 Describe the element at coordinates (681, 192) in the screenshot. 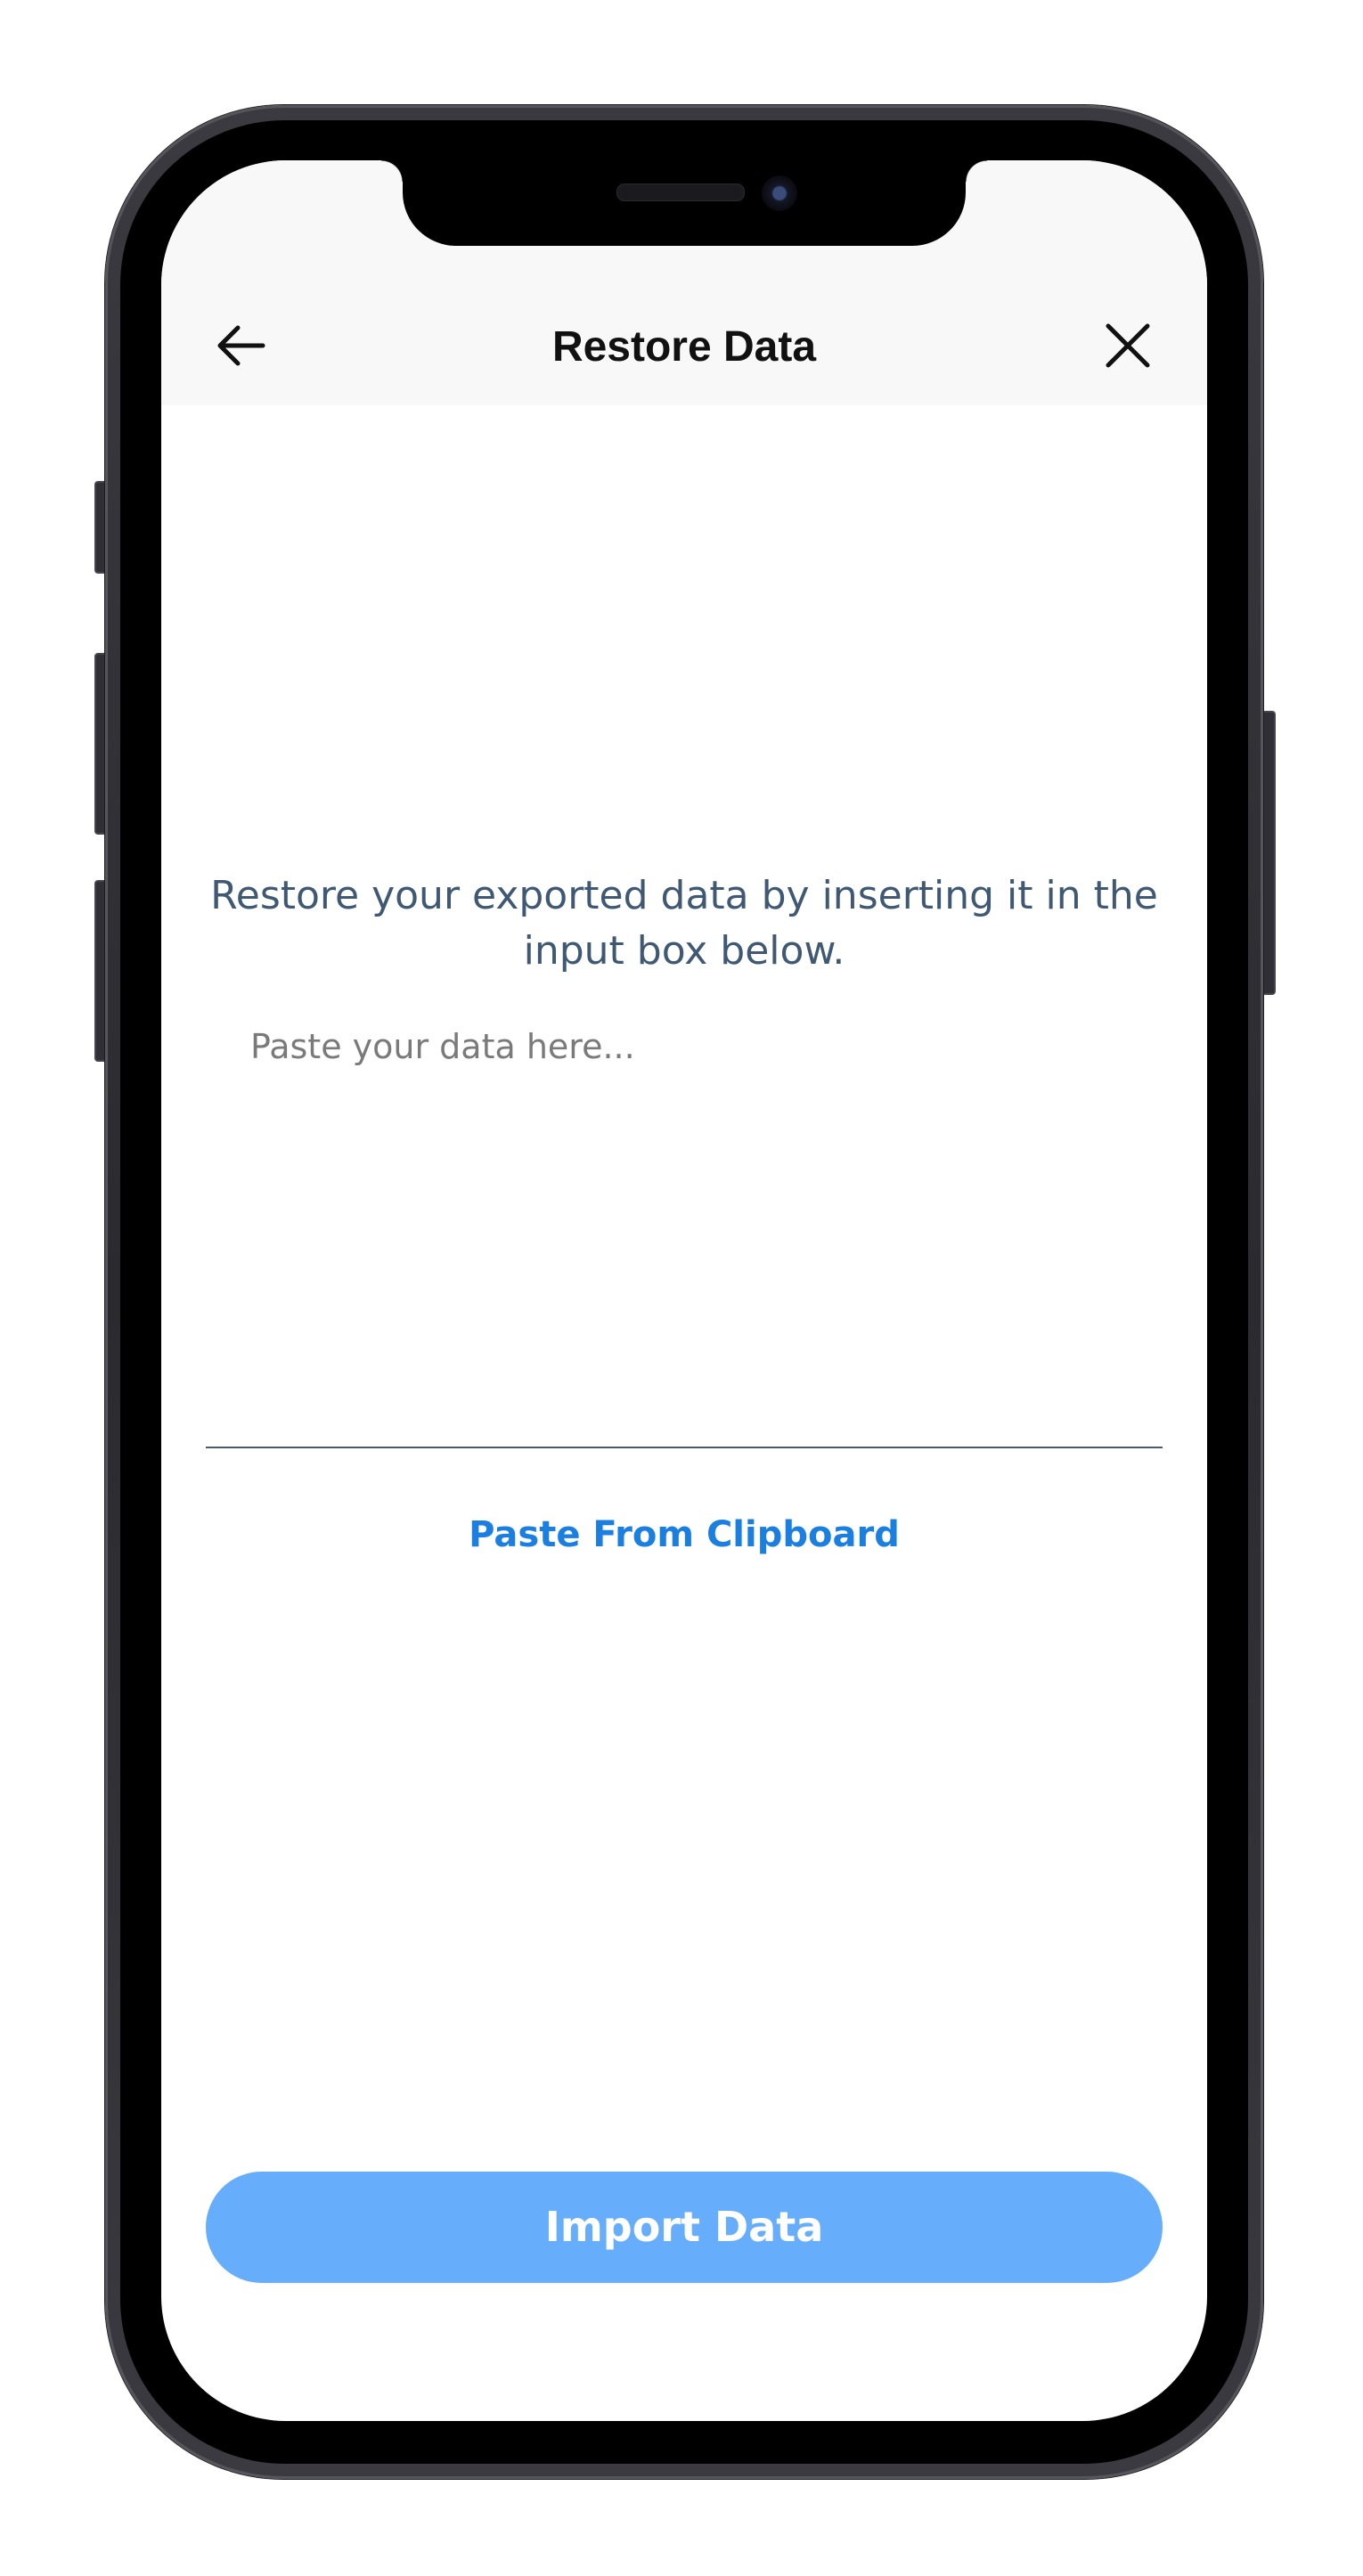

I see `earpiece-speaker` at that location.